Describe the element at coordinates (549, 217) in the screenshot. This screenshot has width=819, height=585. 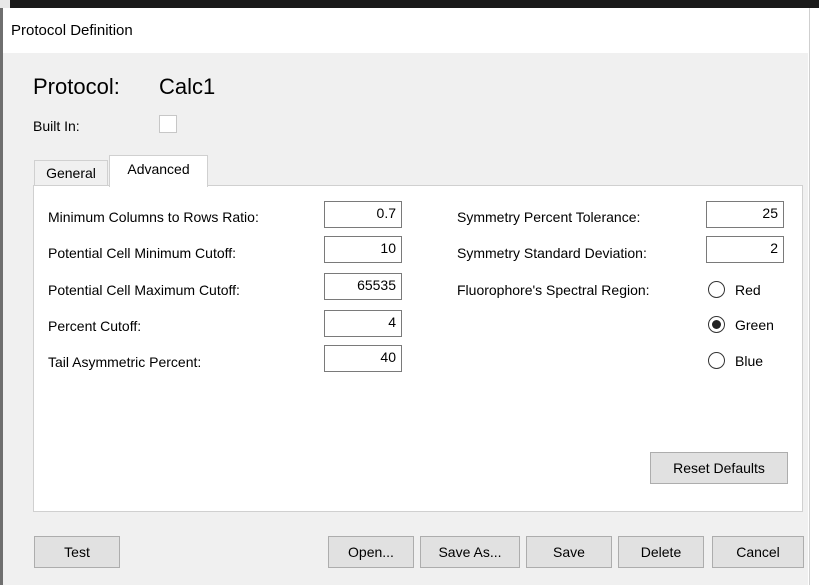
I see `symmetry-percent-tolerance-label: Symmetry Percent Tolerance:` at that location.